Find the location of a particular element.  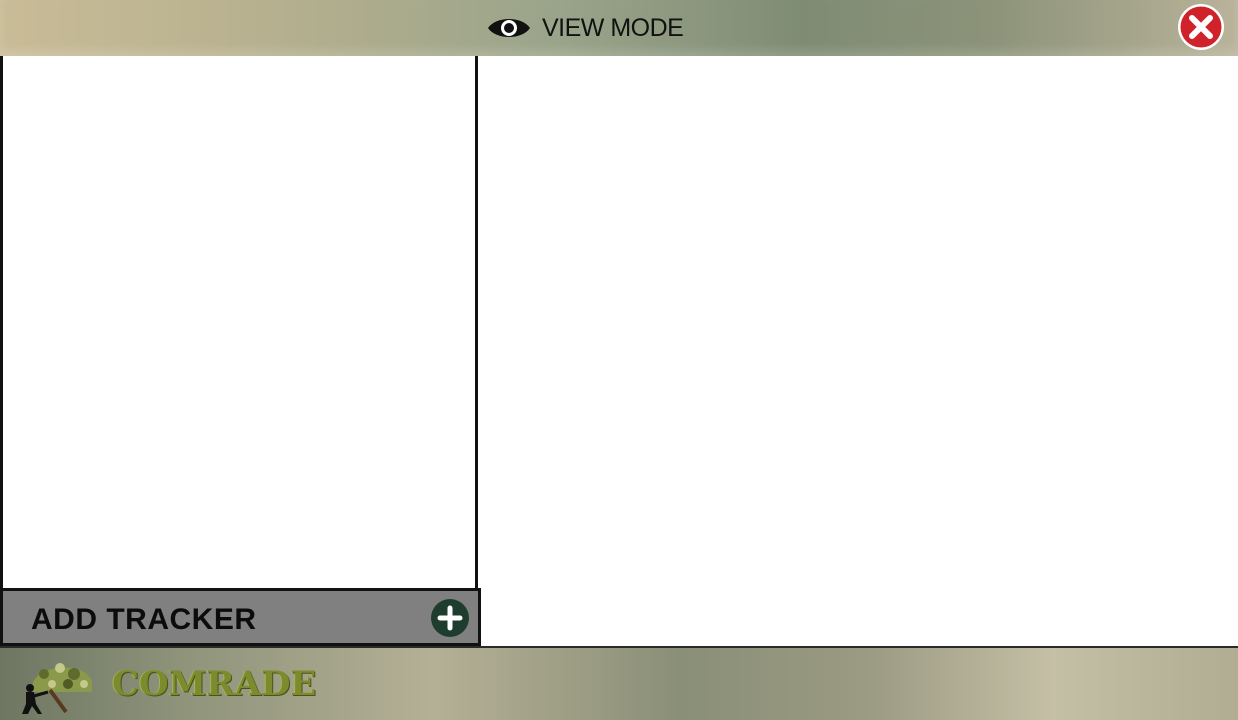

soldier-helmet-logo is located at coordinates (57, 685).